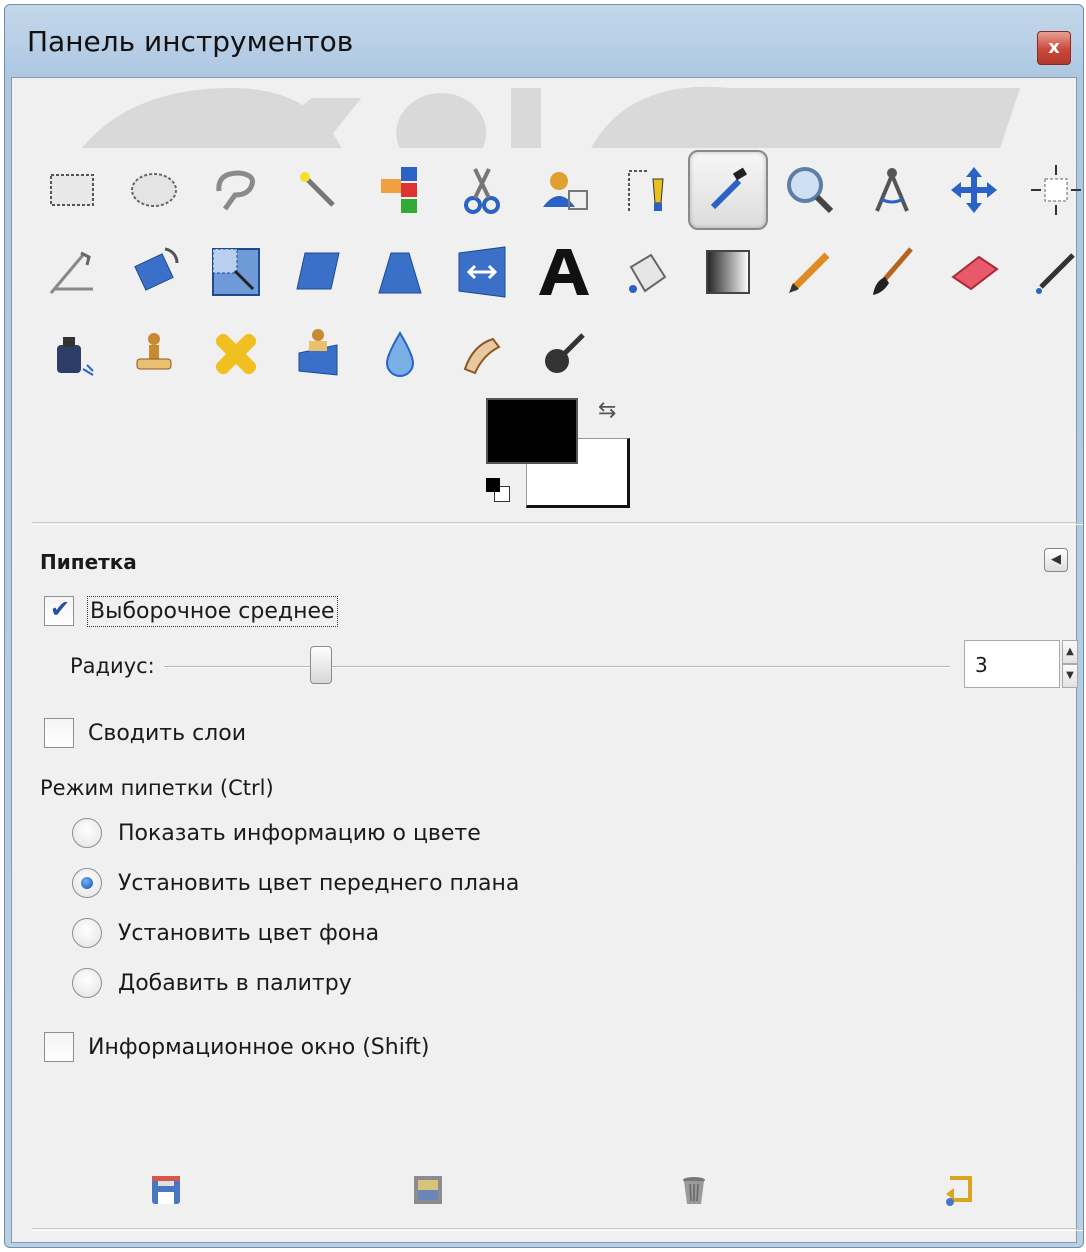 The height and width of the screenshot is (1252, 1086). I want to click on paintbrush-icon, so click(893, 271).